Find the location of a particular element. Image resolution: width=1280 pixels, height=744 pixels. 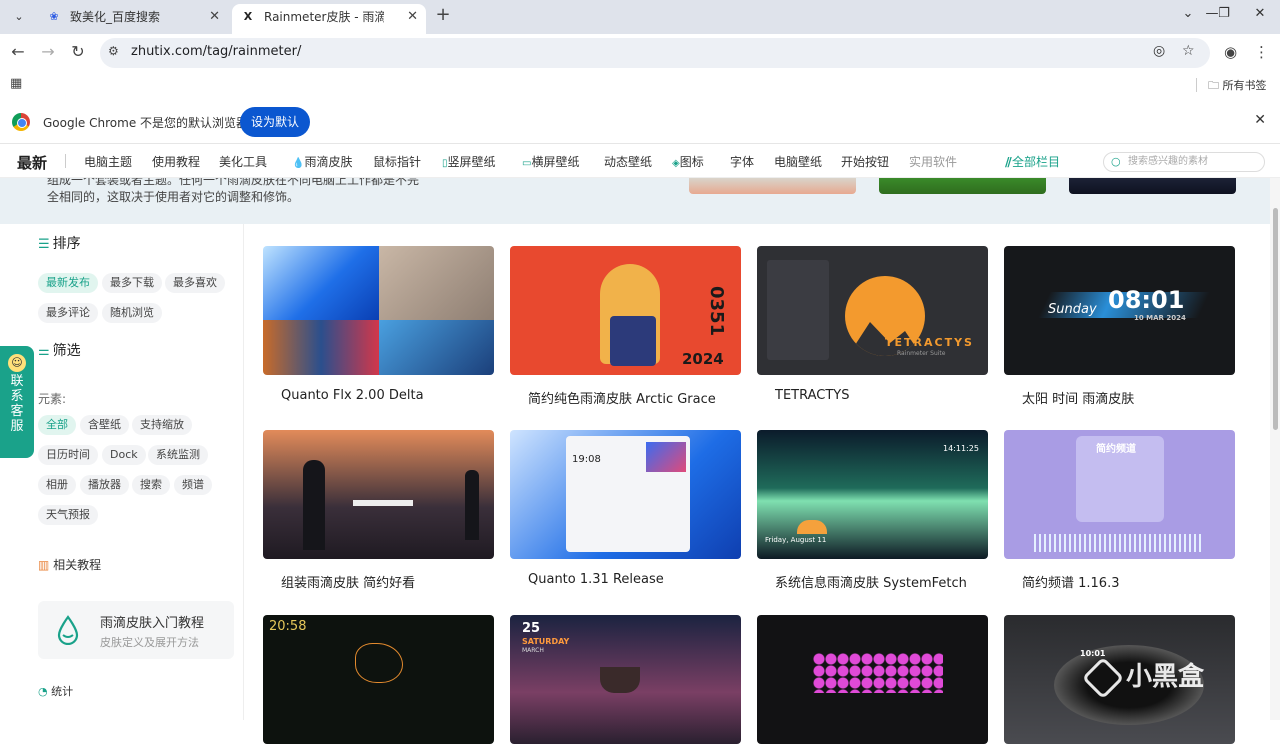

all-columns-label: 全部栏目 is located at coordinates (1035, 162).